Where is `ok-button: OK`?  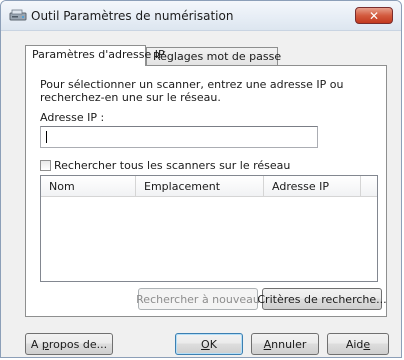 ok-button: OK is located at coordinates (209, 344).